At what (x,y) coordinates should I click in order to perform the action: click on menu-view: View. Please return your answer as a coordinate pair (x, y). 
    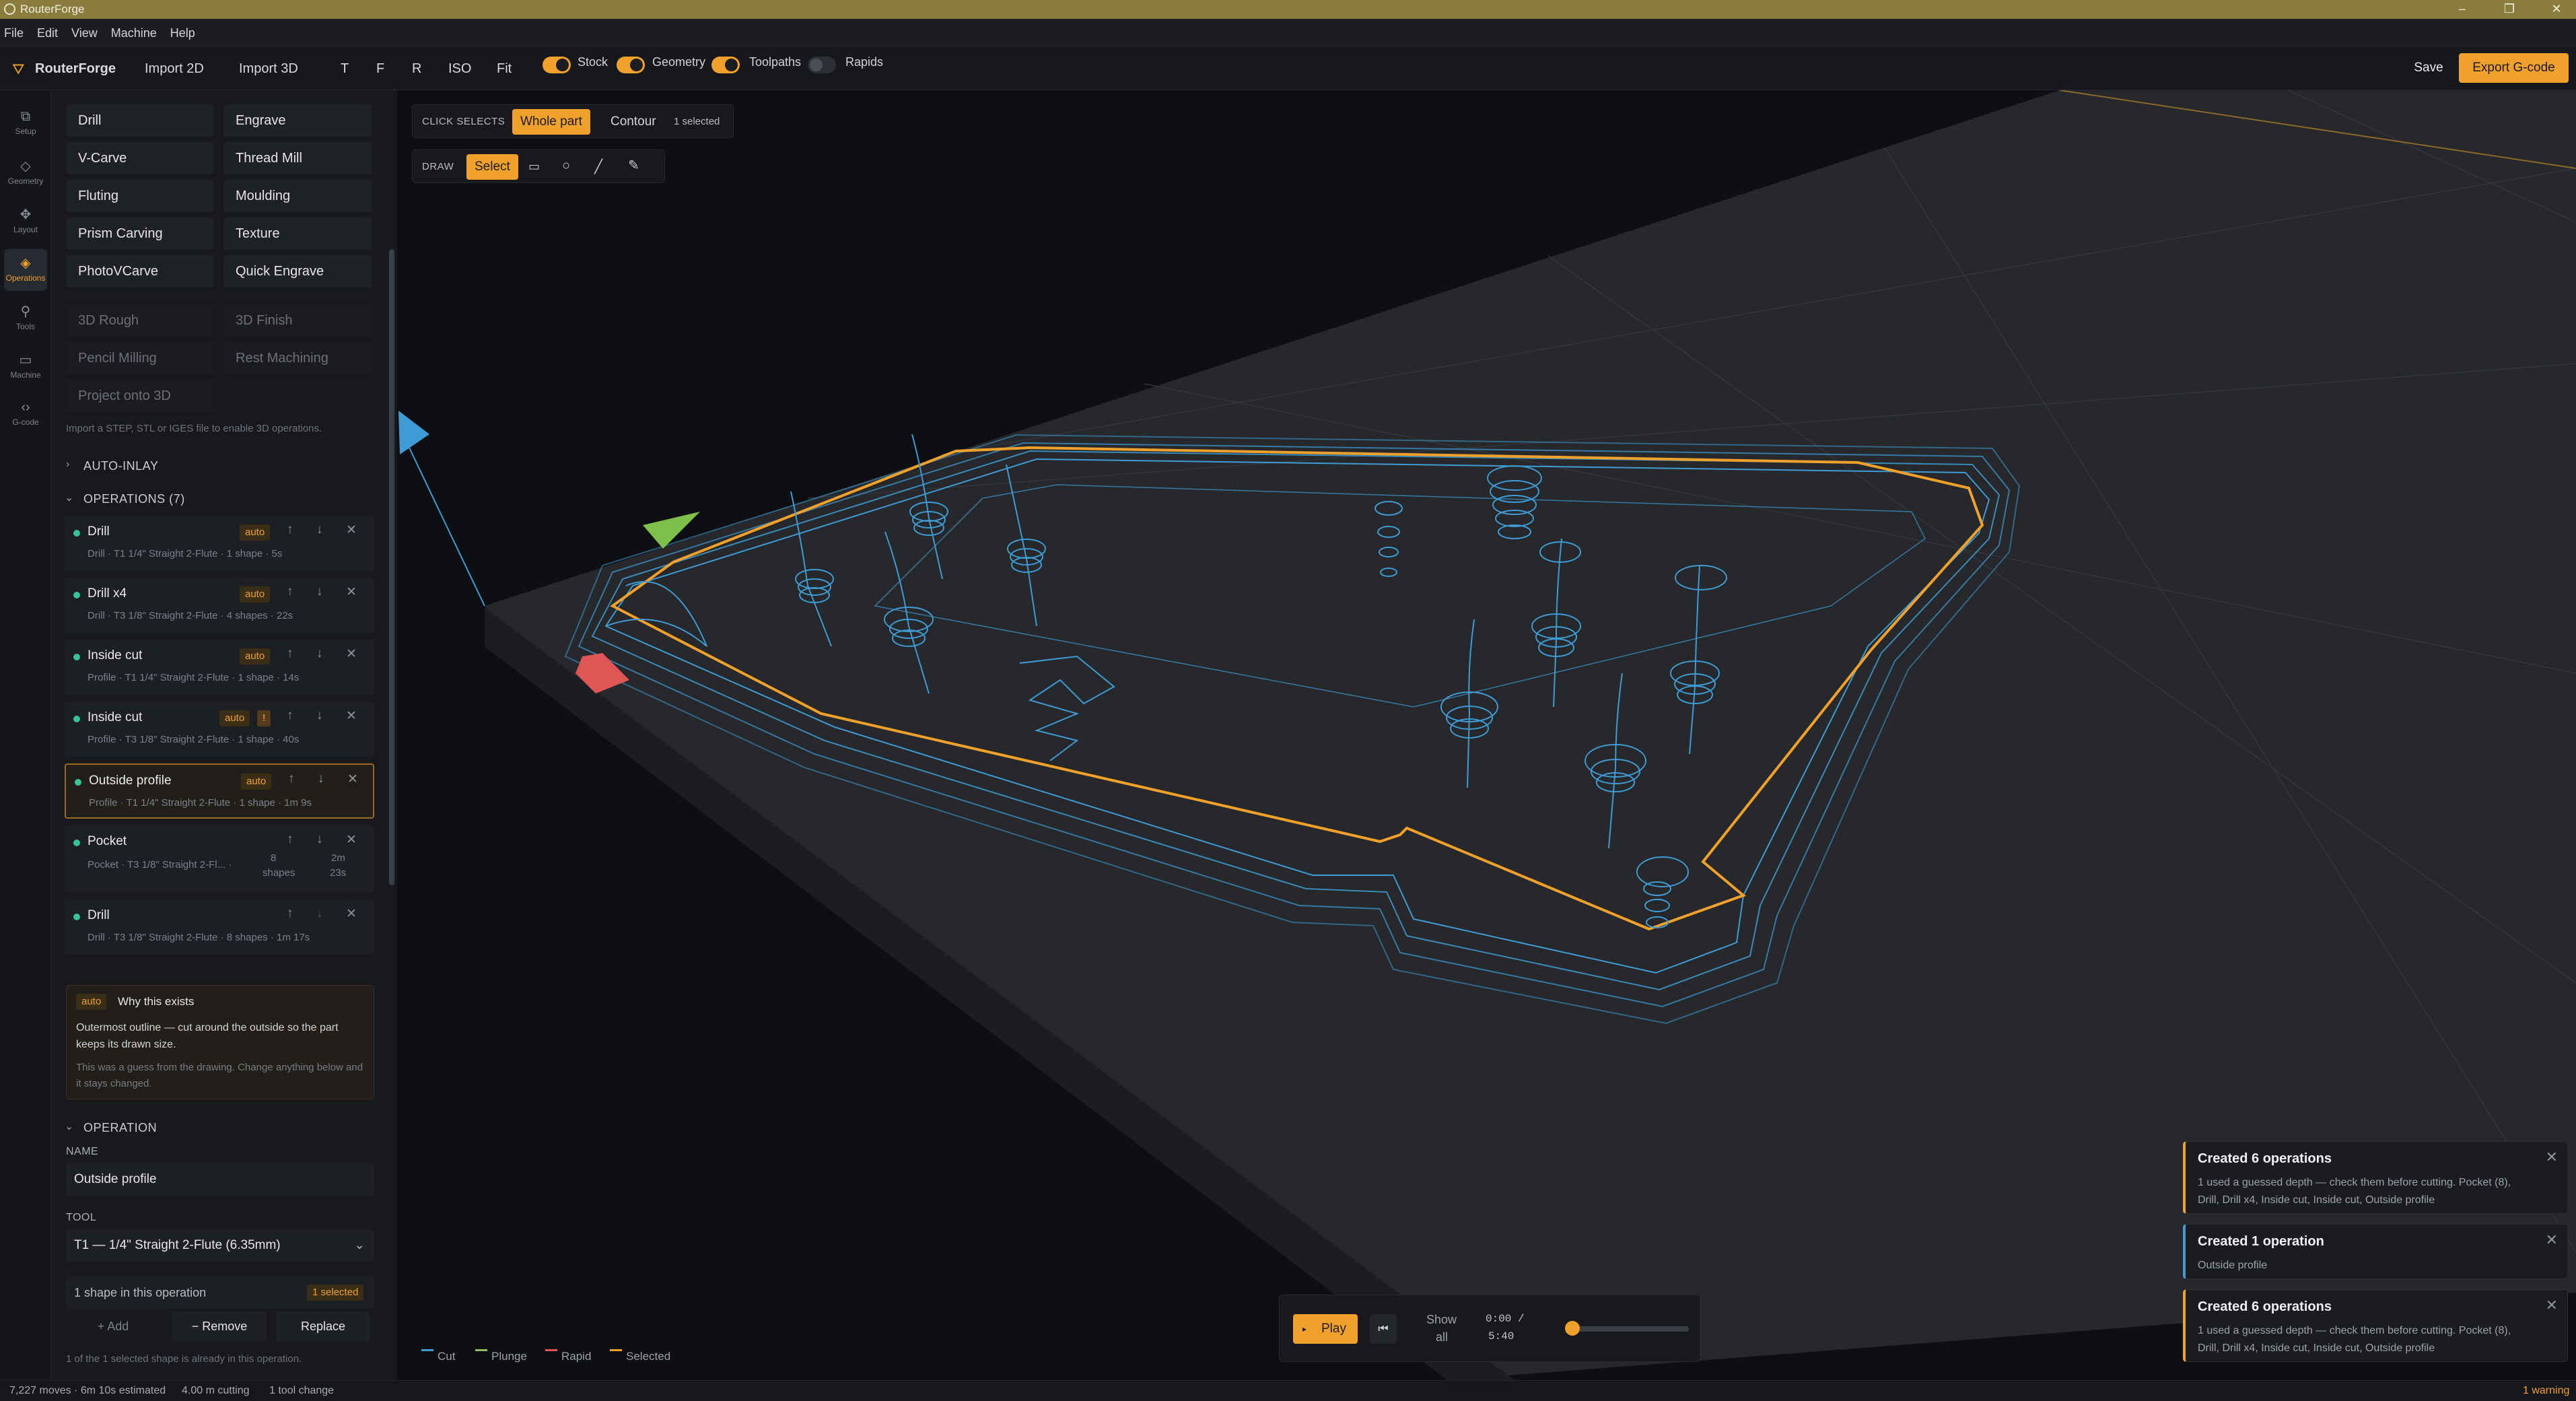
    Looking at the image, I should click on (84, 33).